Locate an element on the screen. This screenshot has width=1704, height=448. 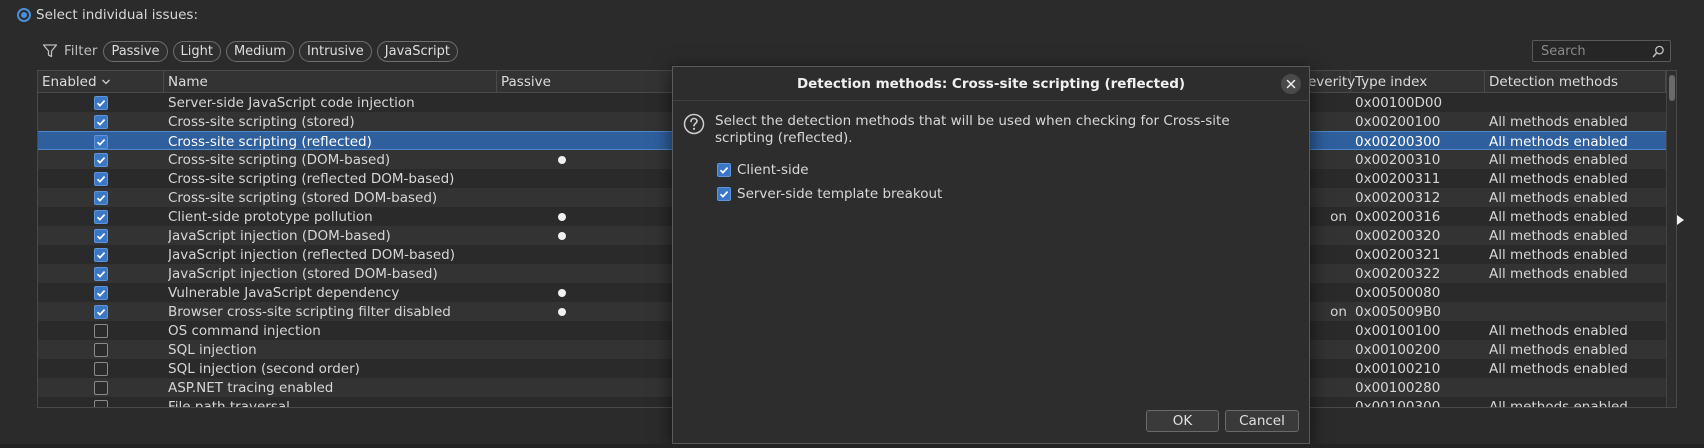
row-name: ASP.NET tracing enabled is located at coordinates (251, 387).